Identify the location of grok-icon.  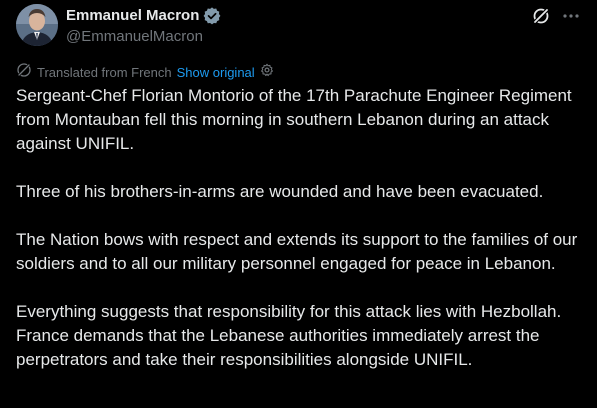
(541, 16).